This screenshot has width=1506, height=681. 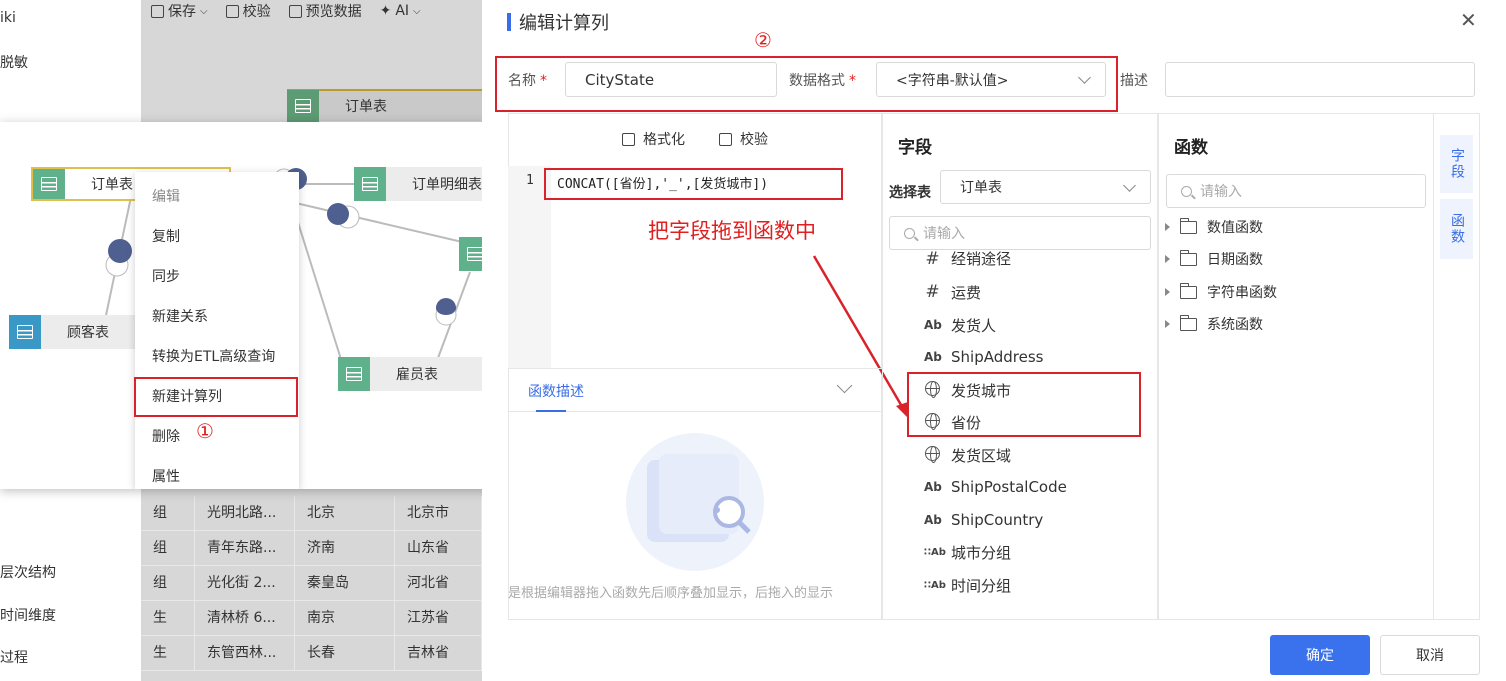 What do you see at coordinates (1214, 324) in the screenshot?
I see `function-category: 系统函数` at bounding box center [1214, 324].